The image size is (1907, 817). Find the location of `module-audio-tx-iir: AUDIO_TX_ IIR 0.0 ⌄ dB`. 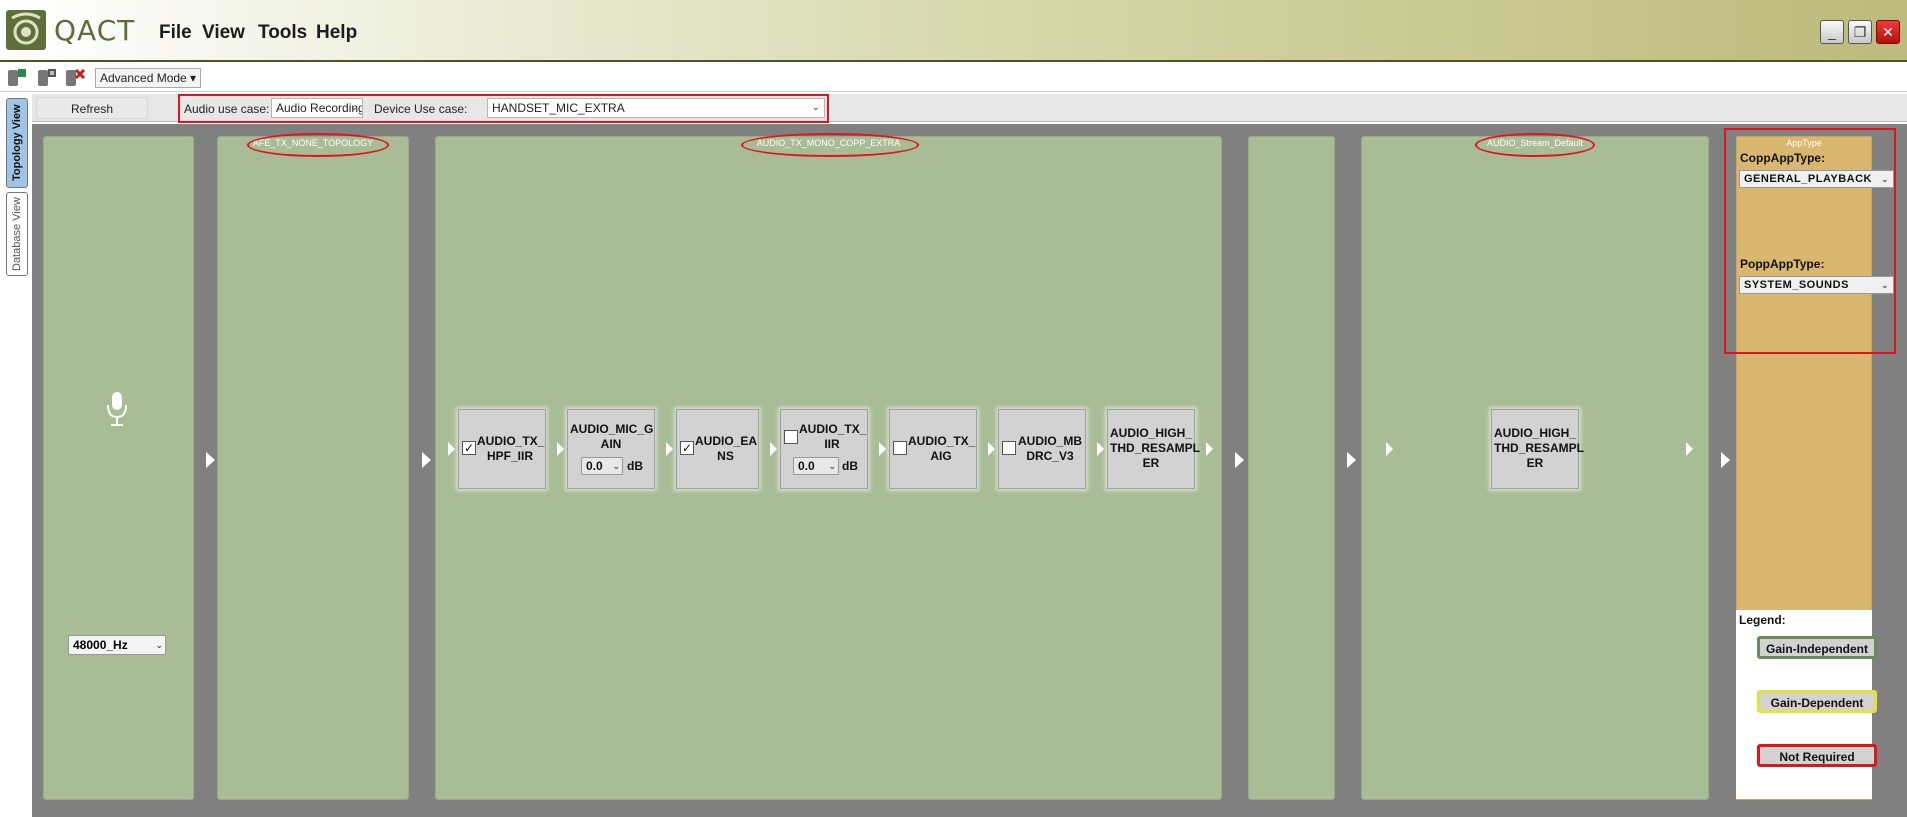

module-audio-tx-iir: AUDIO_TX_ IIR 0.0 ⌄ dB is located at coordinates (824, 449).